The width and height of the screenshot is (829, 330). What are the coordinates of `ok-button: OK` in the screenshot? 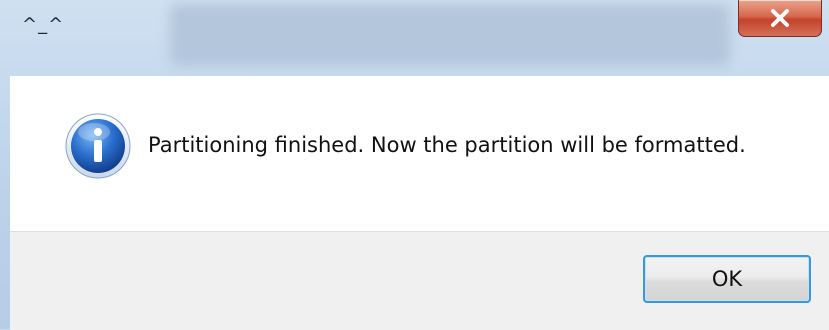 It's located at (727, 279).